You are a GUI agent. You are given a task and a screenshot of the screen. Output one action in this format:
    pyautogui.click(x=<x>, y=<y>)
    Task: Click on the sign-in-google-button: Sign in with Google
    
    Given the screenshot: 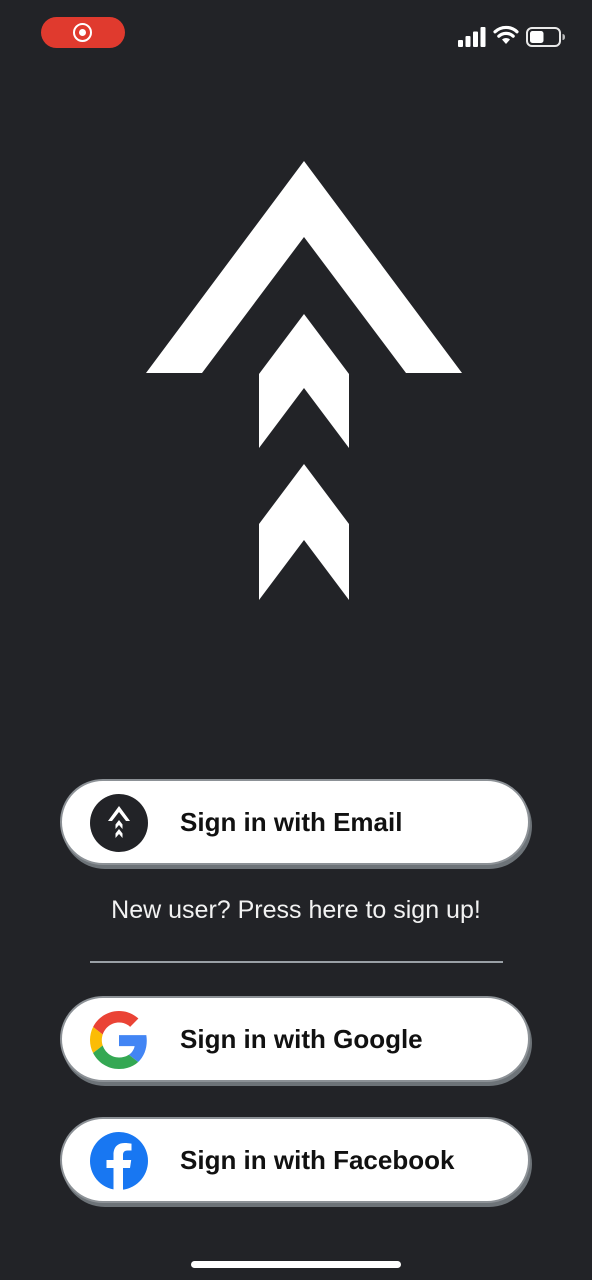 What is the action you would take?
    pyautogui.click(x=295, y=1039)
    